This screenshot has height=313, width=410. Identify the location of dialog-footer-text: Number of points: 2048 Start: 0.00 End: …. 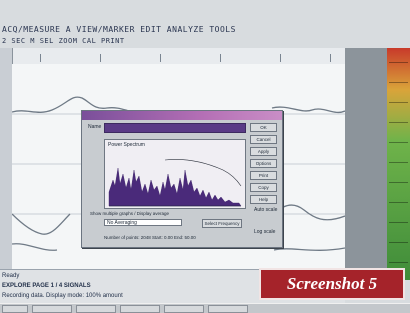
(150, 237).